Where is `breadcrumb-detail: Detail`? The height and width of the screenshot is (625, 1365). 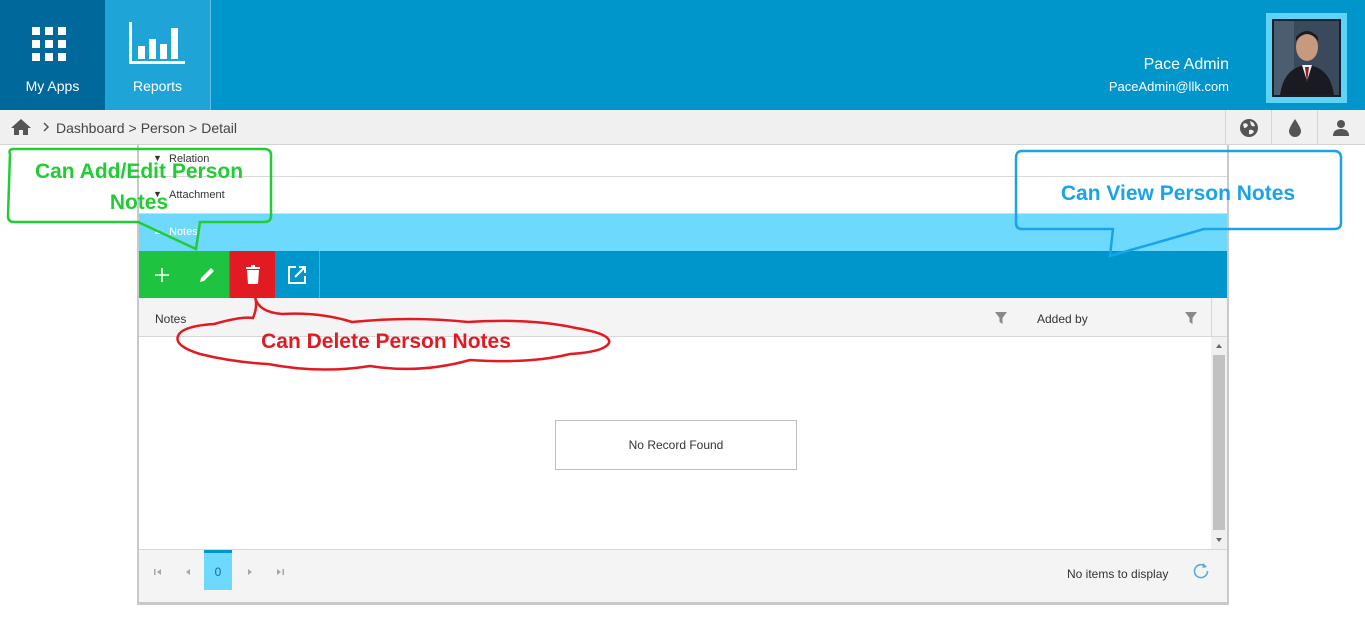
breadcrumb-detail: Detail is located at coordinates (219, 128).